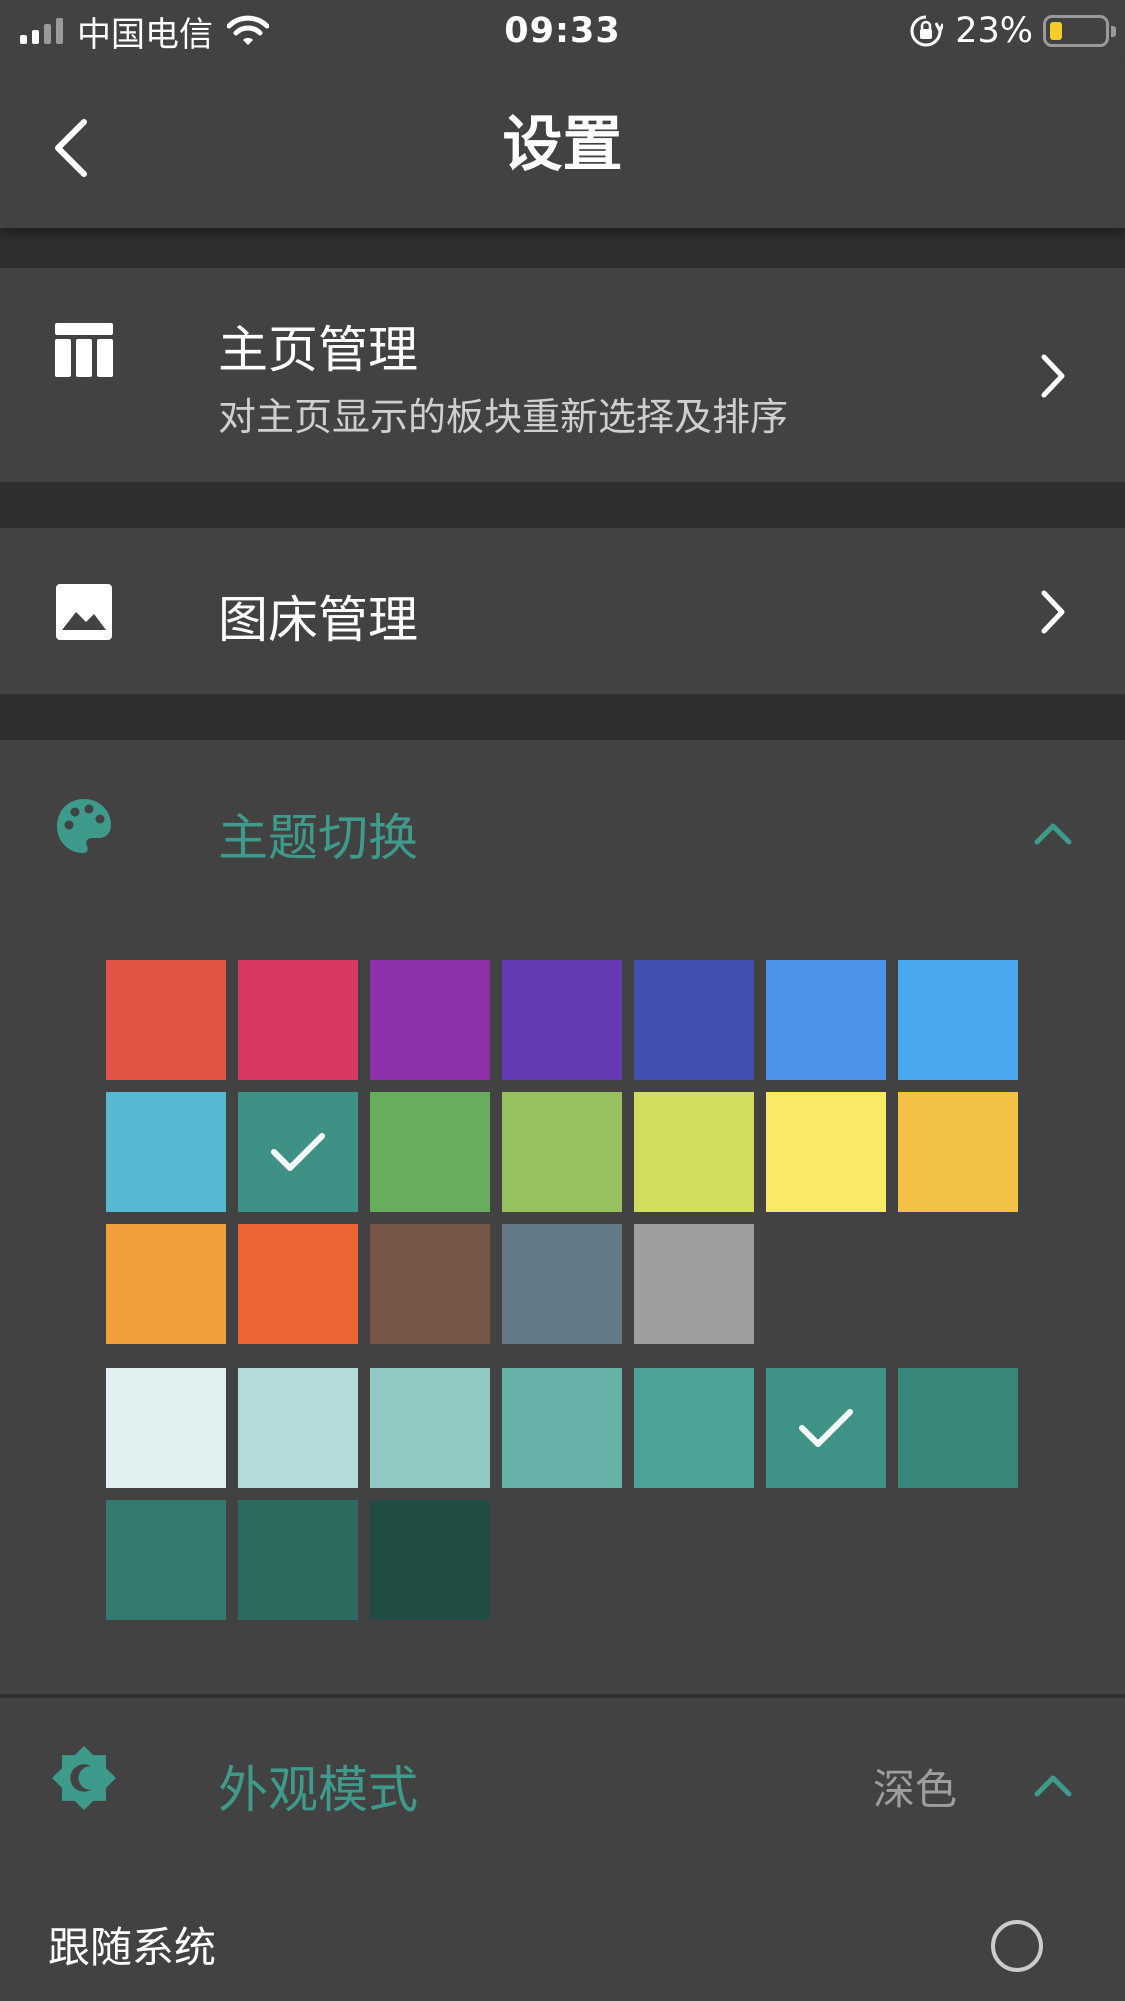 Image resolution: width=1125 pixels, height=2001 pixels. I want to click on status-bar: 中国电信 09:33 23%, so click(562, 31).